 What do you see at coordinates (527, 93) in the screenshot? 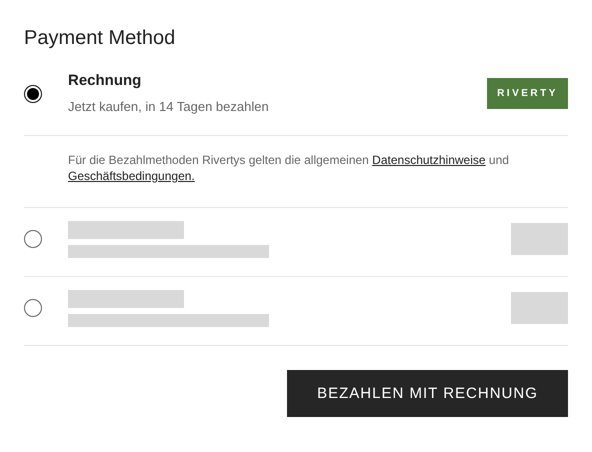
I see `logo: RIVERTY` at bounding box center [527, 93].